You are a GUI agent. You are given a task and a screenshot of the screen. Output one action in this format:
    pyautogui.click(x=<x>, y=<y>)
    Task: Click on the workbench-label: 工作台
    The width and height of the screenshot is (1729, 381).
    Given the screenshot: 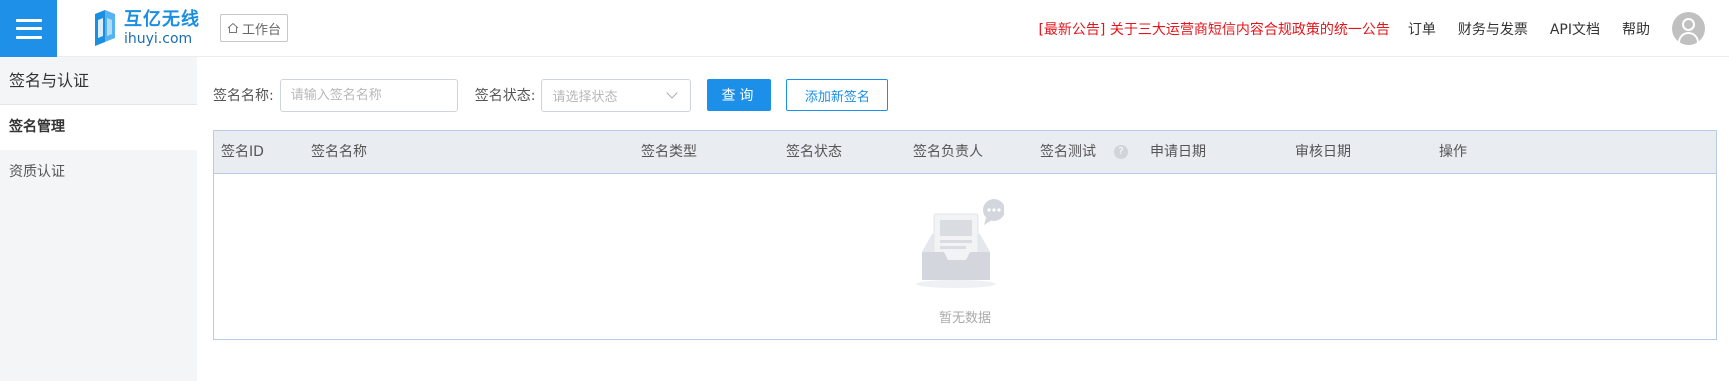 What is the action you would take?
    pyautogui.click(x=262, y=30)
    